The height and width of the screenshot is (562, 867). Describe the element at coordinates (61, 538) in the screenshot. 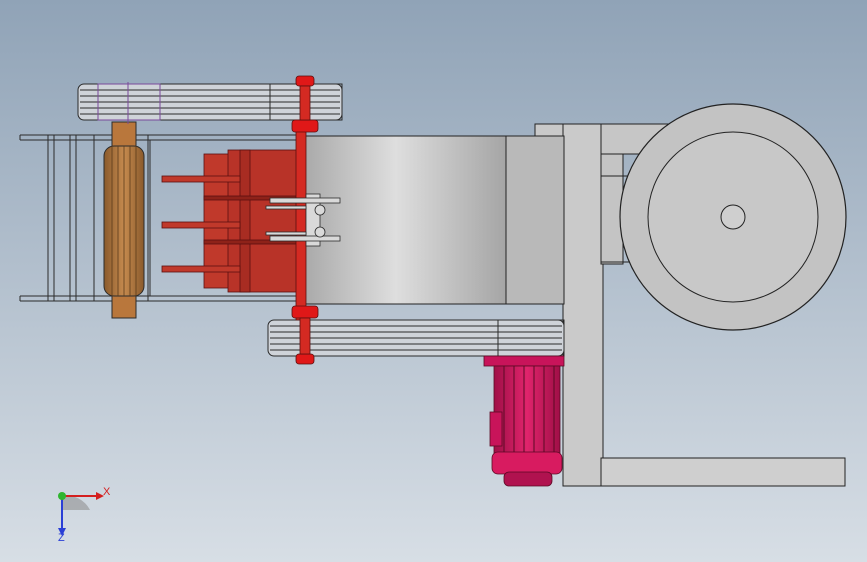

I see `triad-z-label: Z` at that location.